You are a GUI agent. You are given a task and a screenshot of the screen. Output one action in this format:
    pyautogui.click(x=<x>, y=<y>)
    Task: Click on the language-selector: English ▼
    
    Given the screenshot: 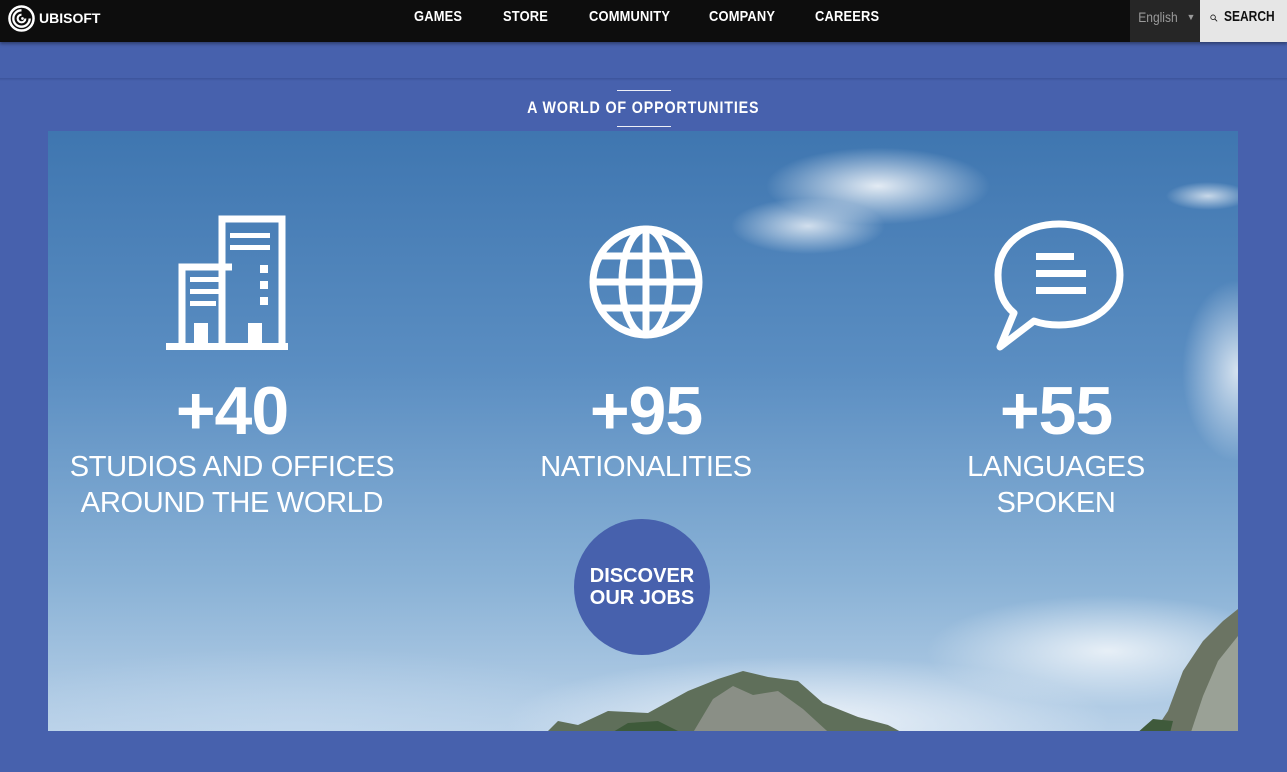 What is the action you would take?
    pyautogui.click(x=1165, y=21)
    